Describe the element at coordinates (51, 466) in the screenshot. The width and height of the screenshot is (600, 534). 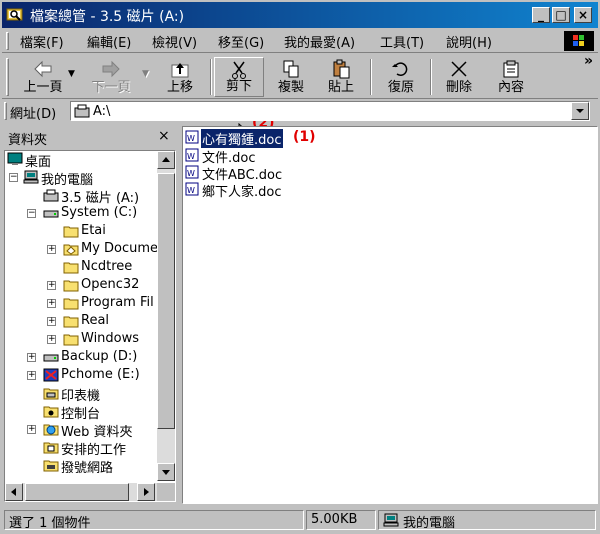
I see `dialup-icon` at that location.